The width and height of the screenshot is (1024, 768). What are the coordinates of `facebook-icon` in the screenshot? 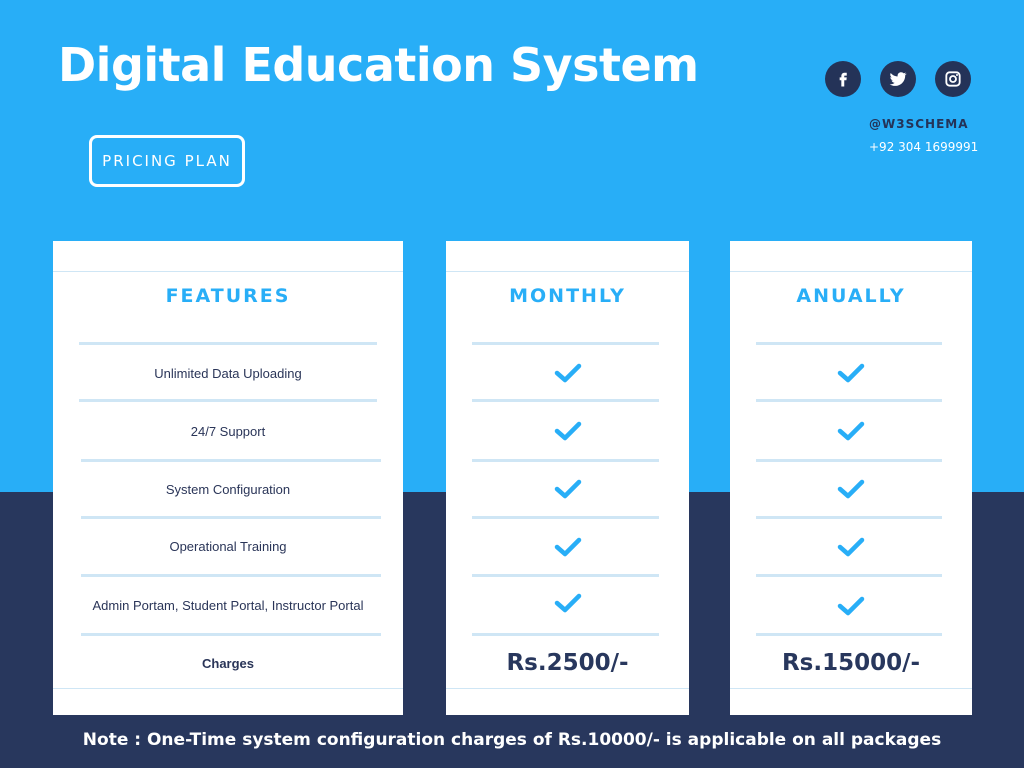 It's located at (843, 79).